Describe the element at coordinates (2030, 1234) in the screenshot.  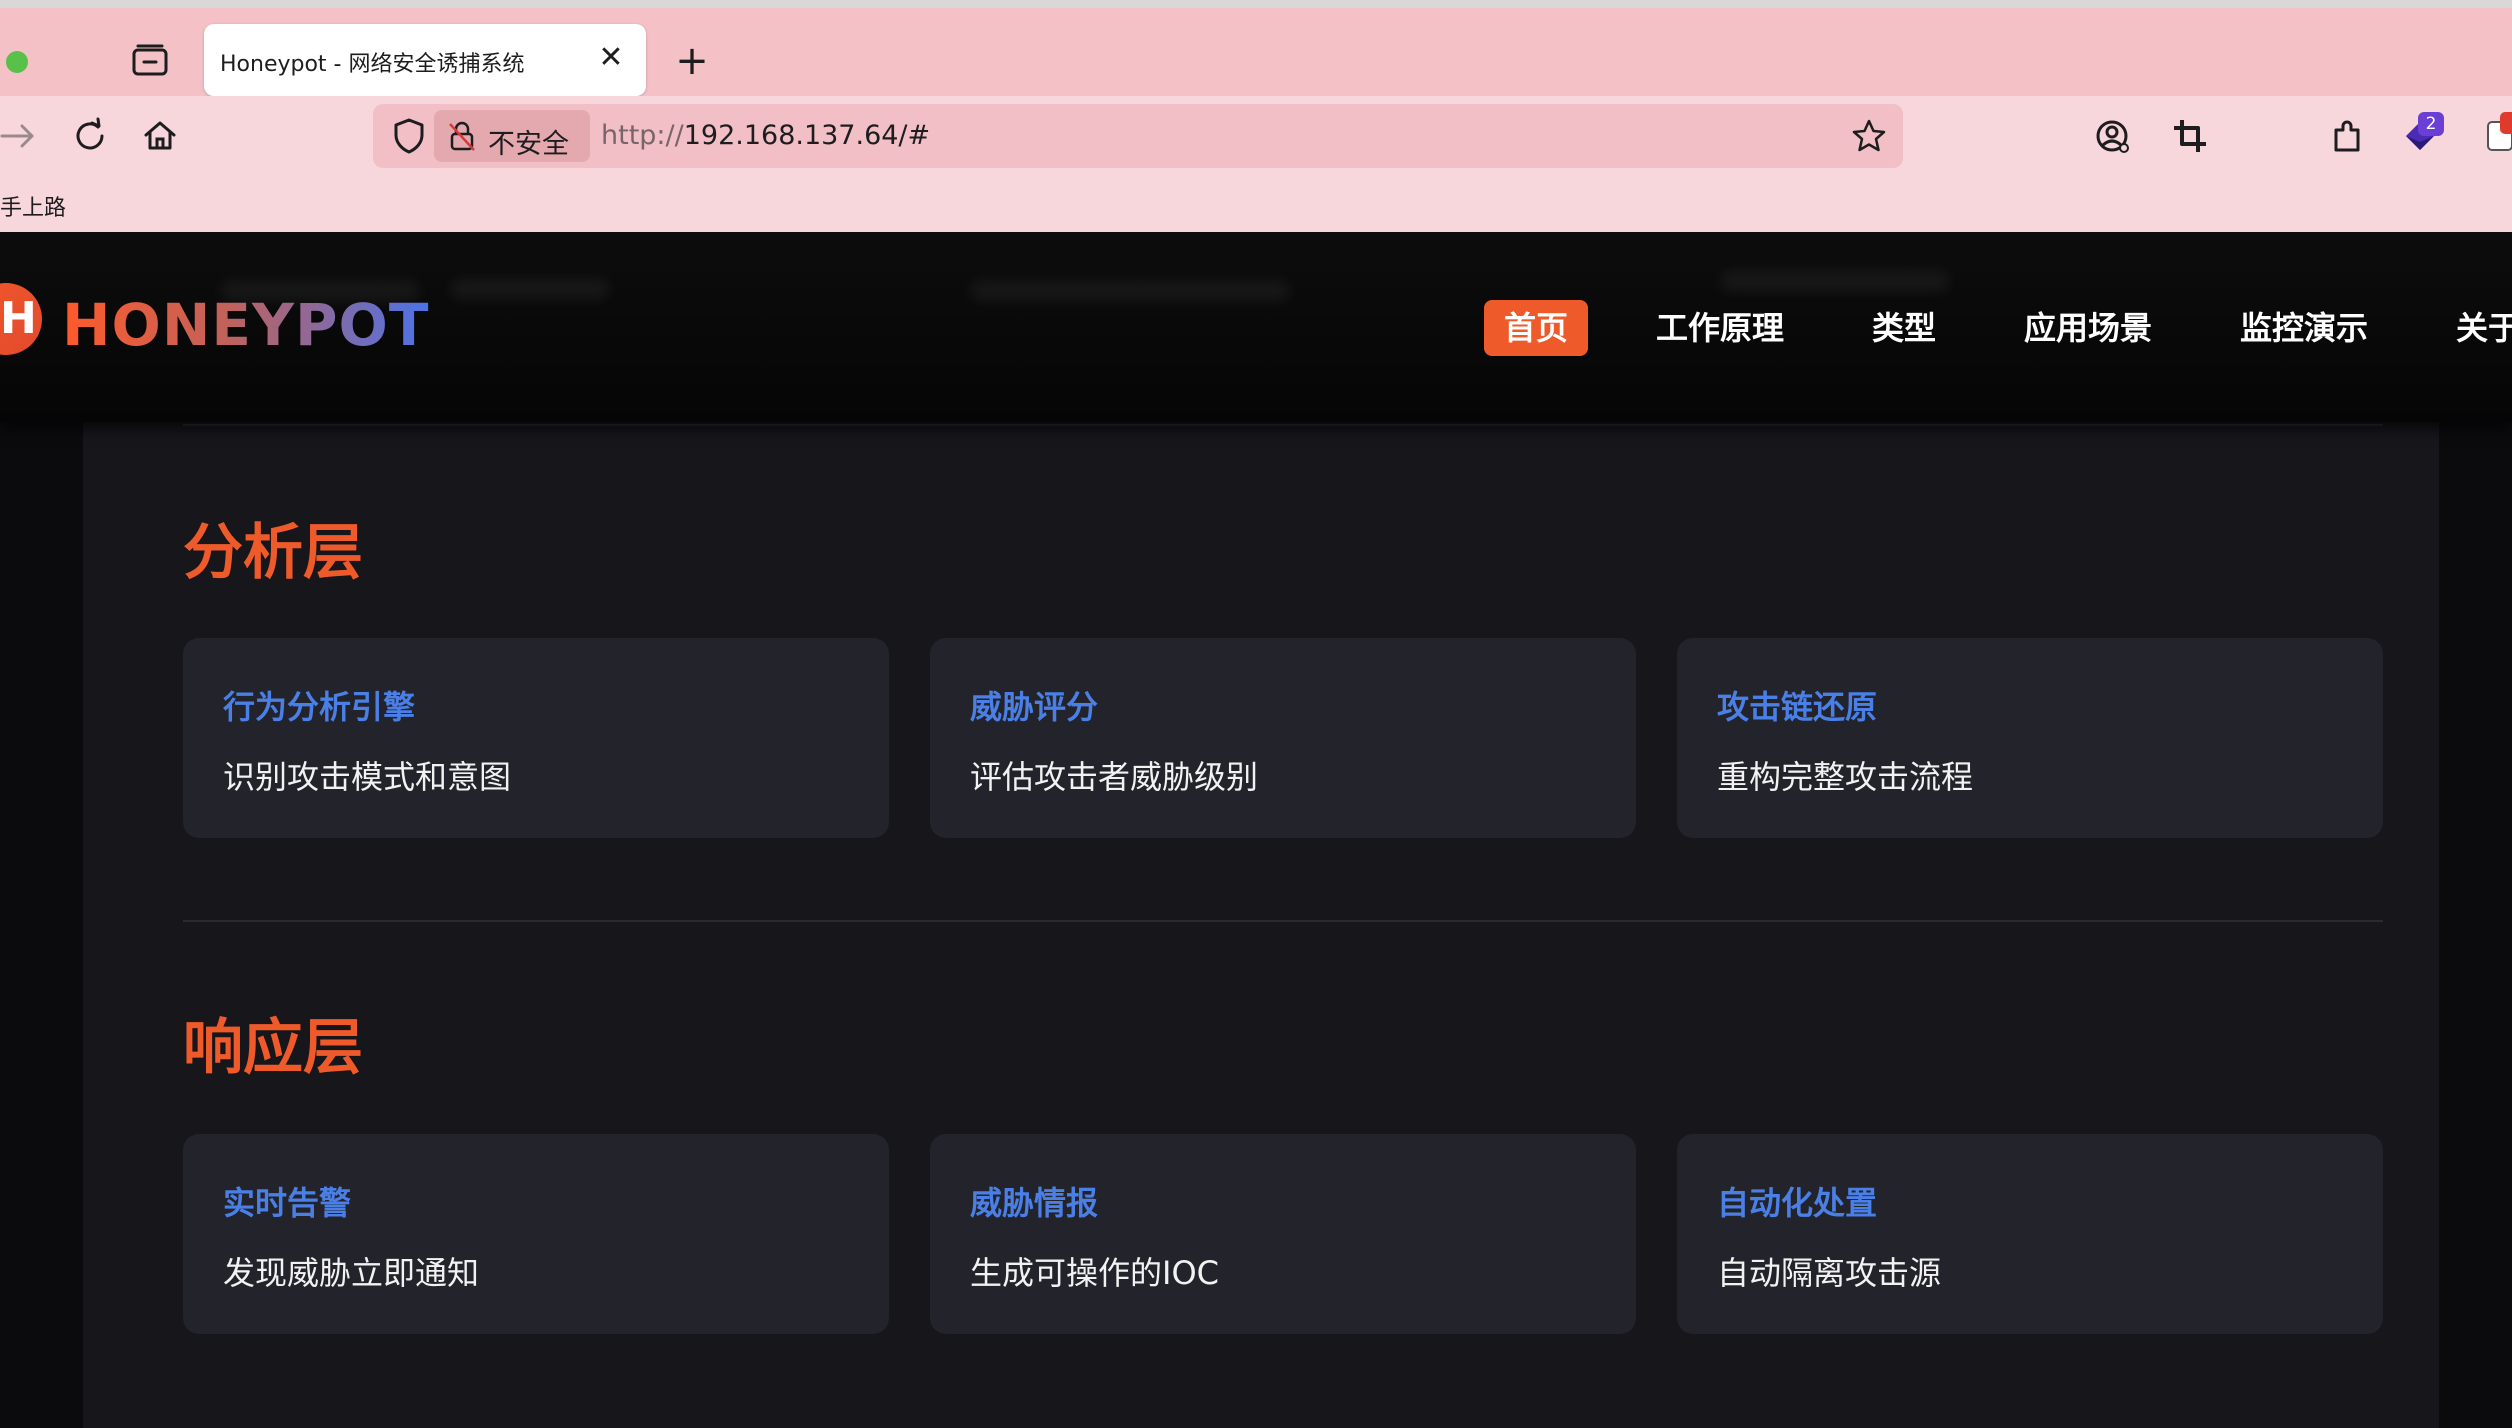
I see `layer-card: 自动化处置 自动隔离攻击源` at that location.